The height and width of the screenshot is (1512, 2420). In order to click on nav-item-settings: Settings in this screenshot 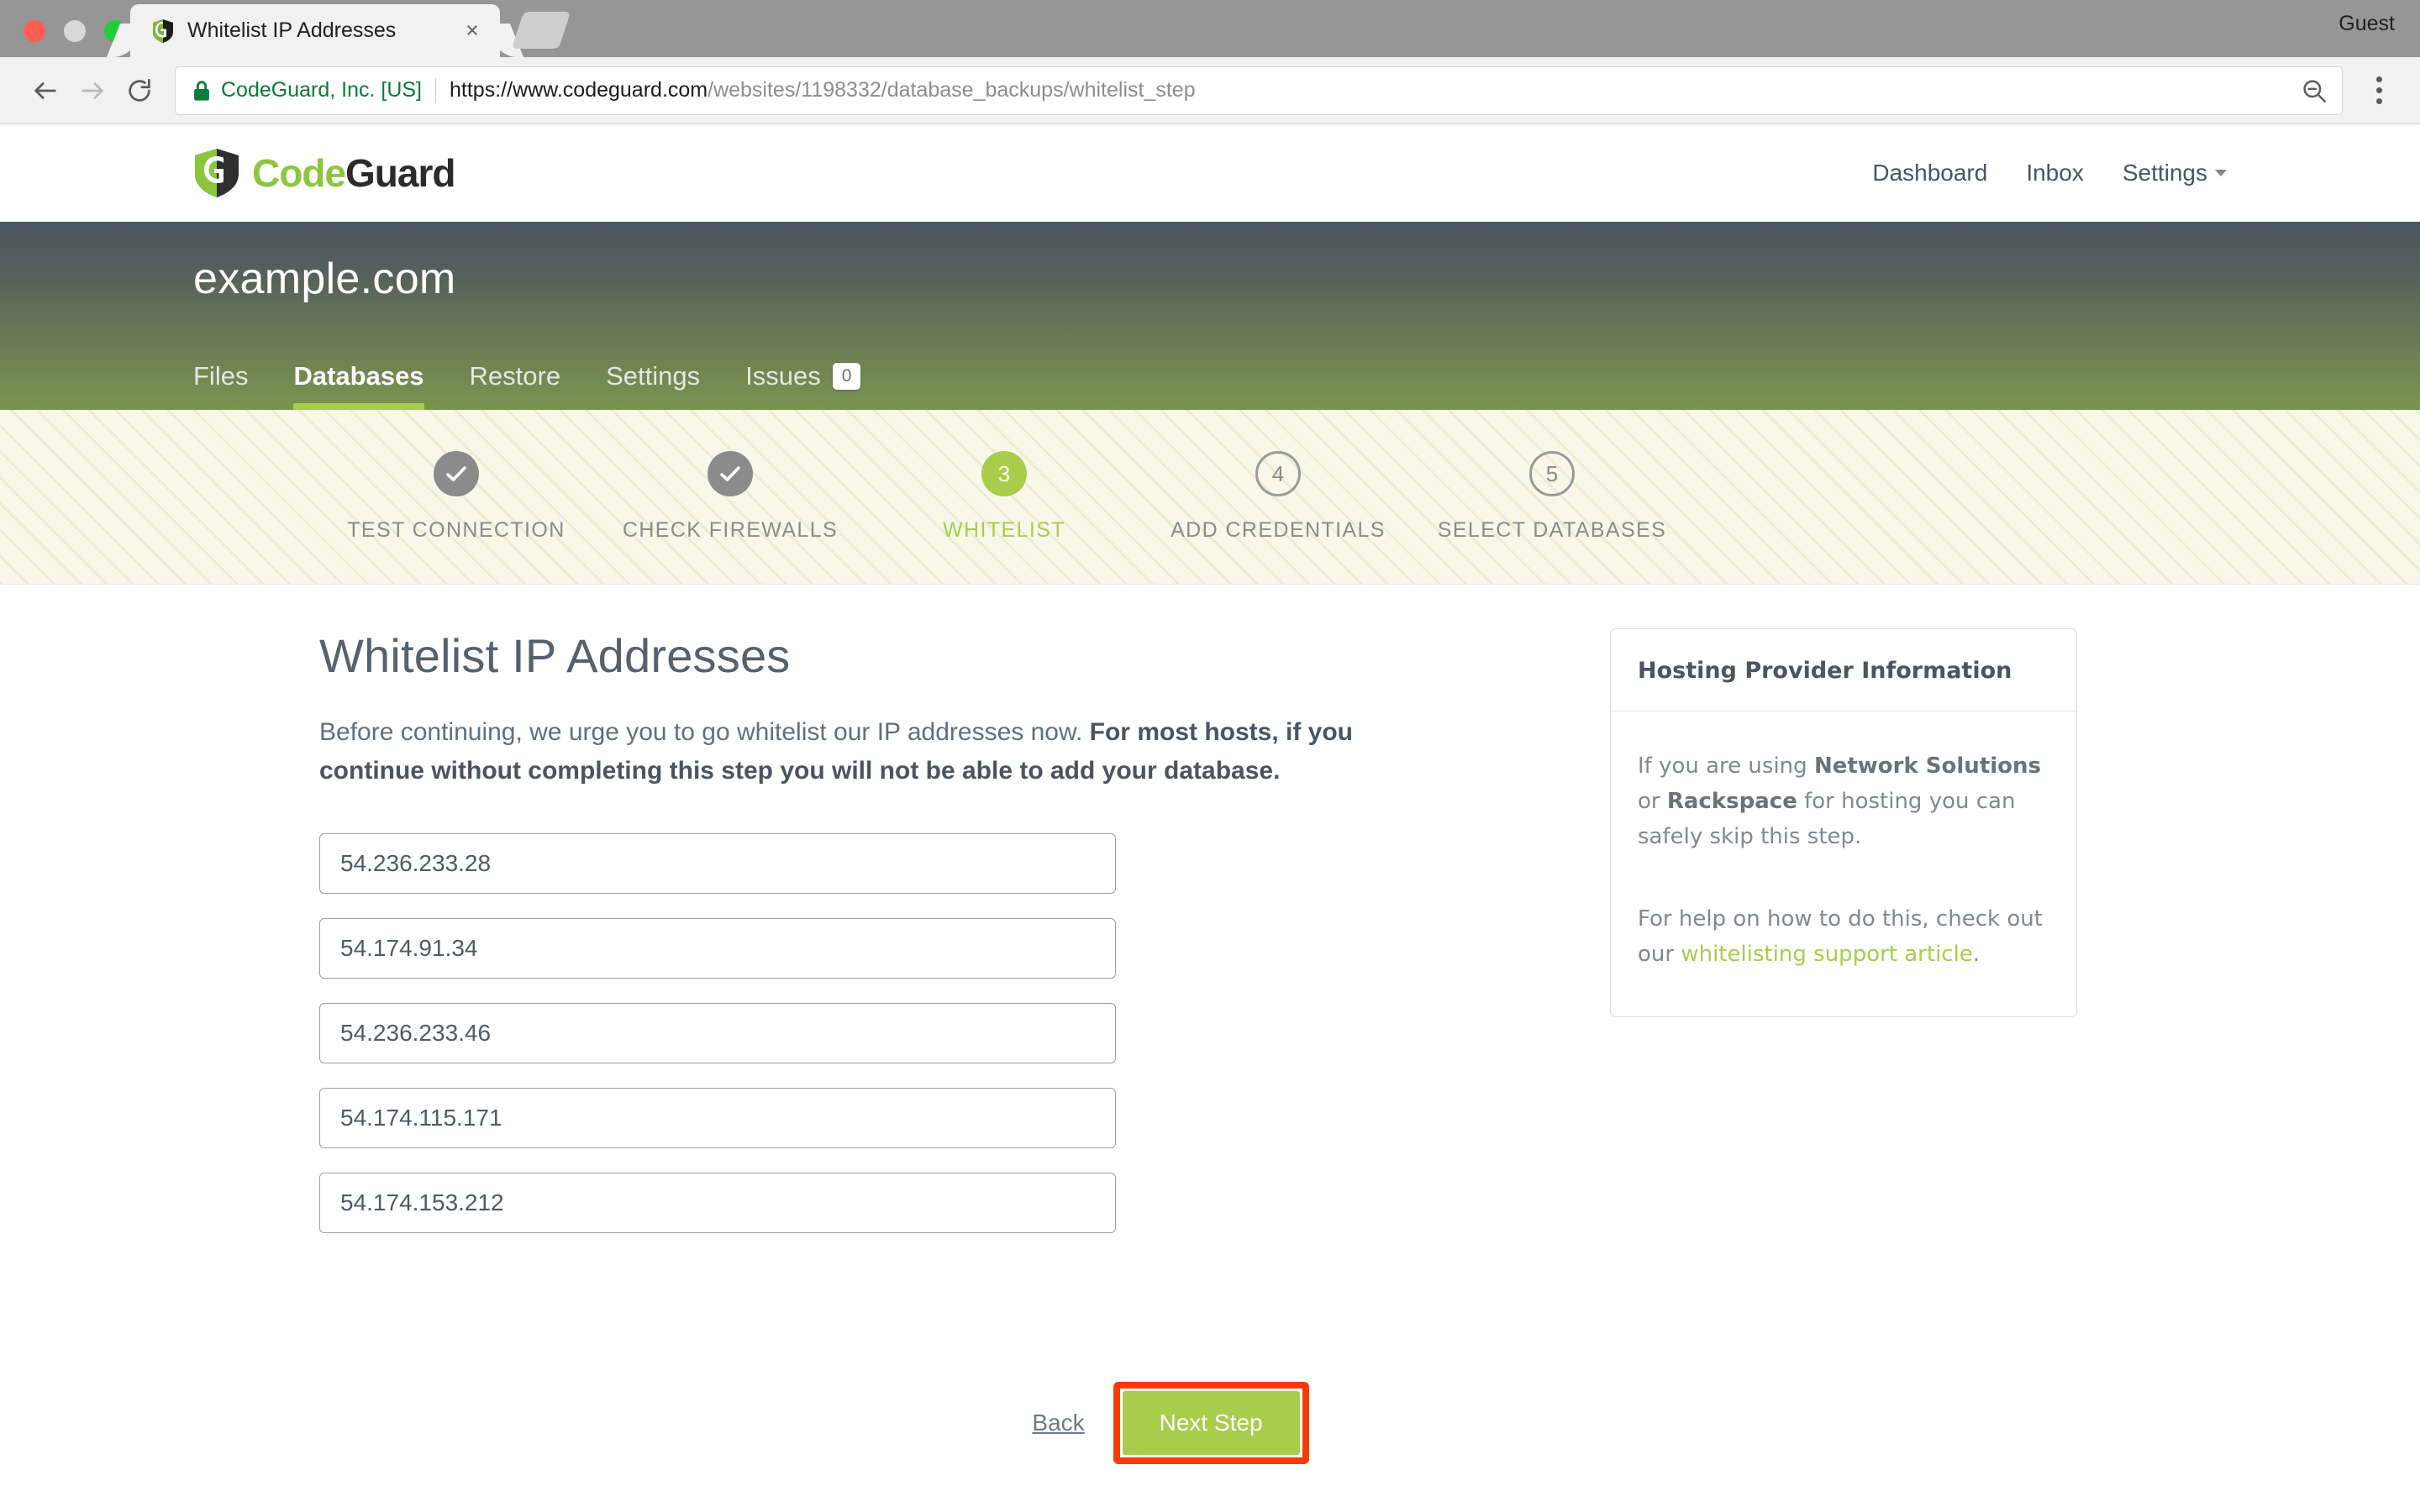, I will do `click(2175, 173)`.